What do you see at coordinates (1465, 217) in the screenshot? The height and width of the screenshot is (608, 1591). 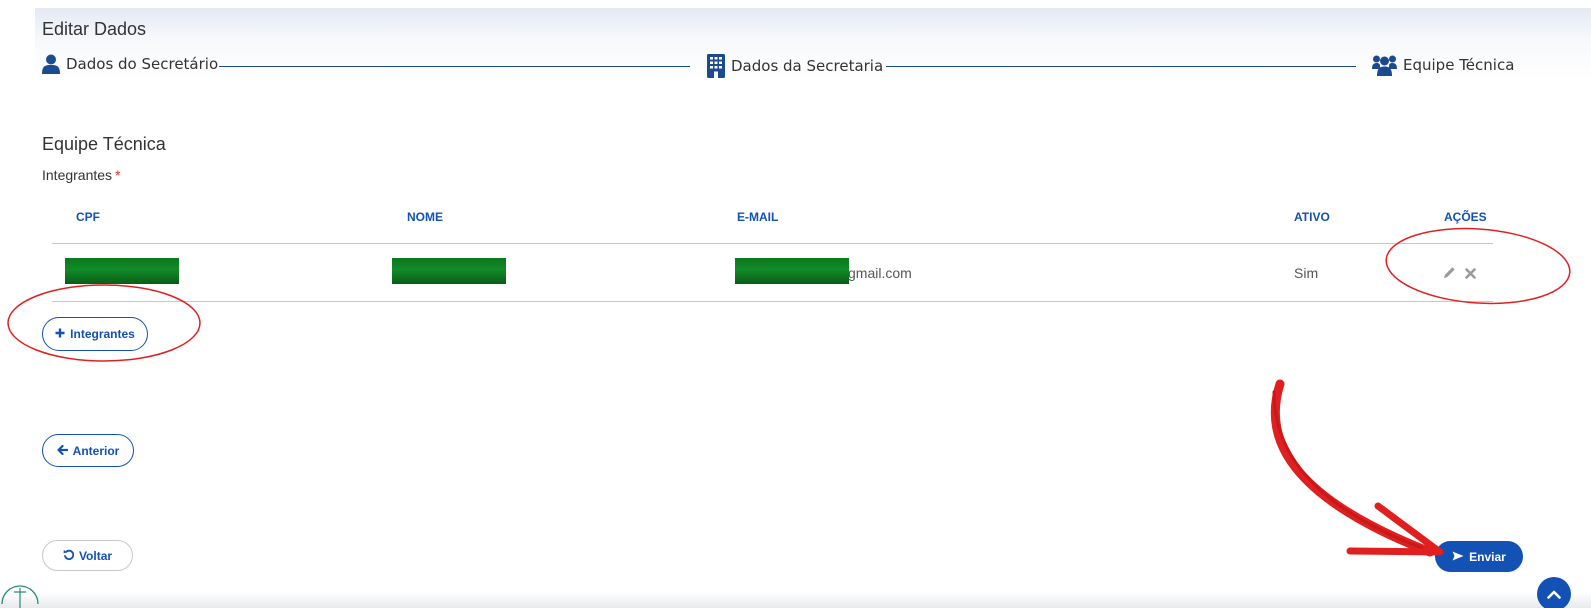 I see `column-header-acoes: AÇÕES` at bounding box center [1465, 217].